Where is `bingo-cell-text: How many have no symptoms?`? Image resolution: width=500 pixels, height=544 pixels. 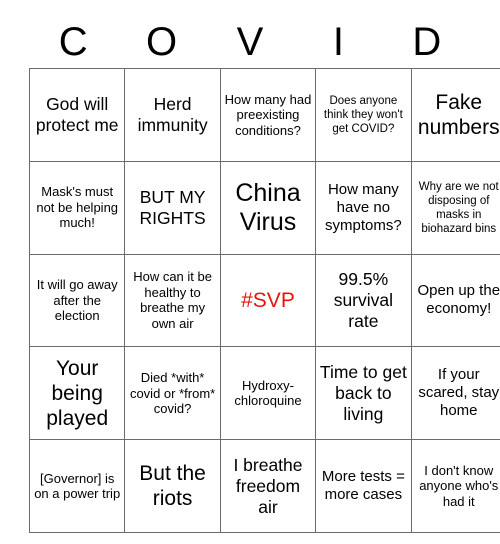
bingo-cell-text: How many have no symptoms? is located at coordinates (363, 207).